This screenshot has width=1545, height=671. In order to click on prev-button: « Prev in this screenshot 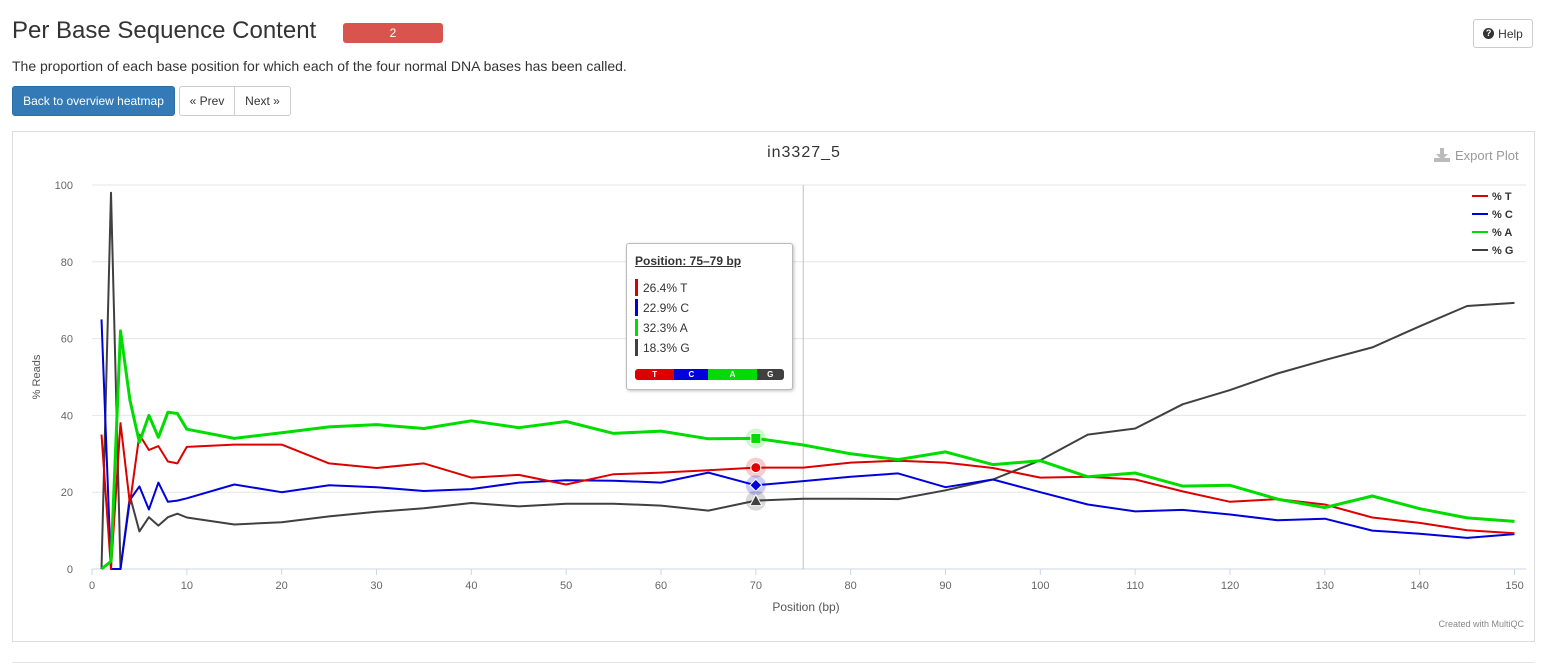, I will do `click(207, 101)`.